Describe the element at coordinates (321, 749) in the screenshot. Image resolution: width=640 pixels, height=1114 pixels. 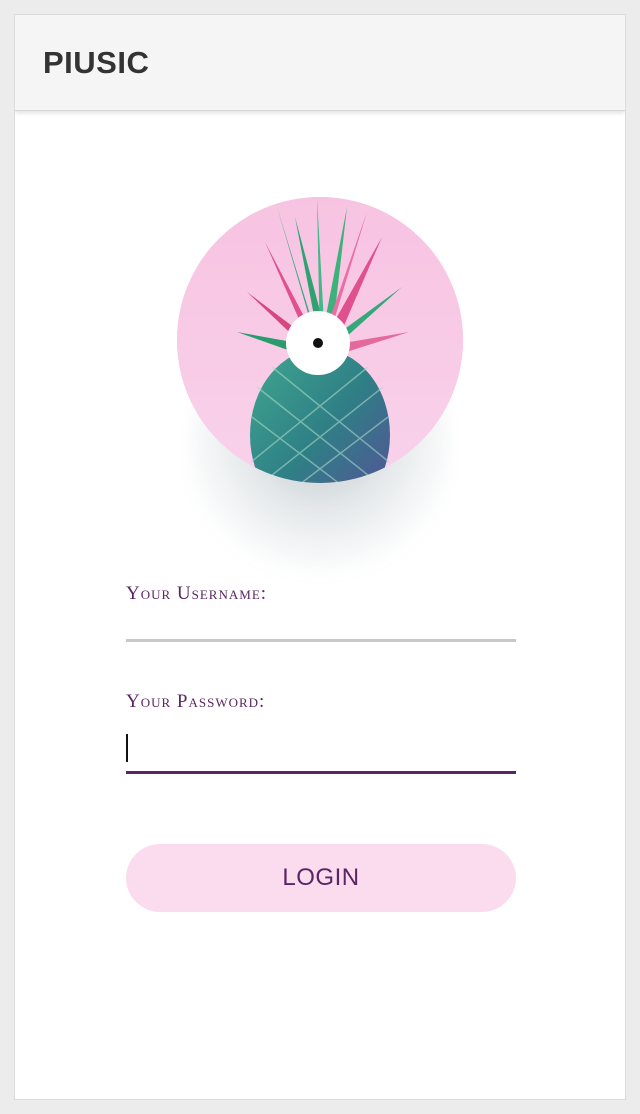
I see `password-input` at that location.